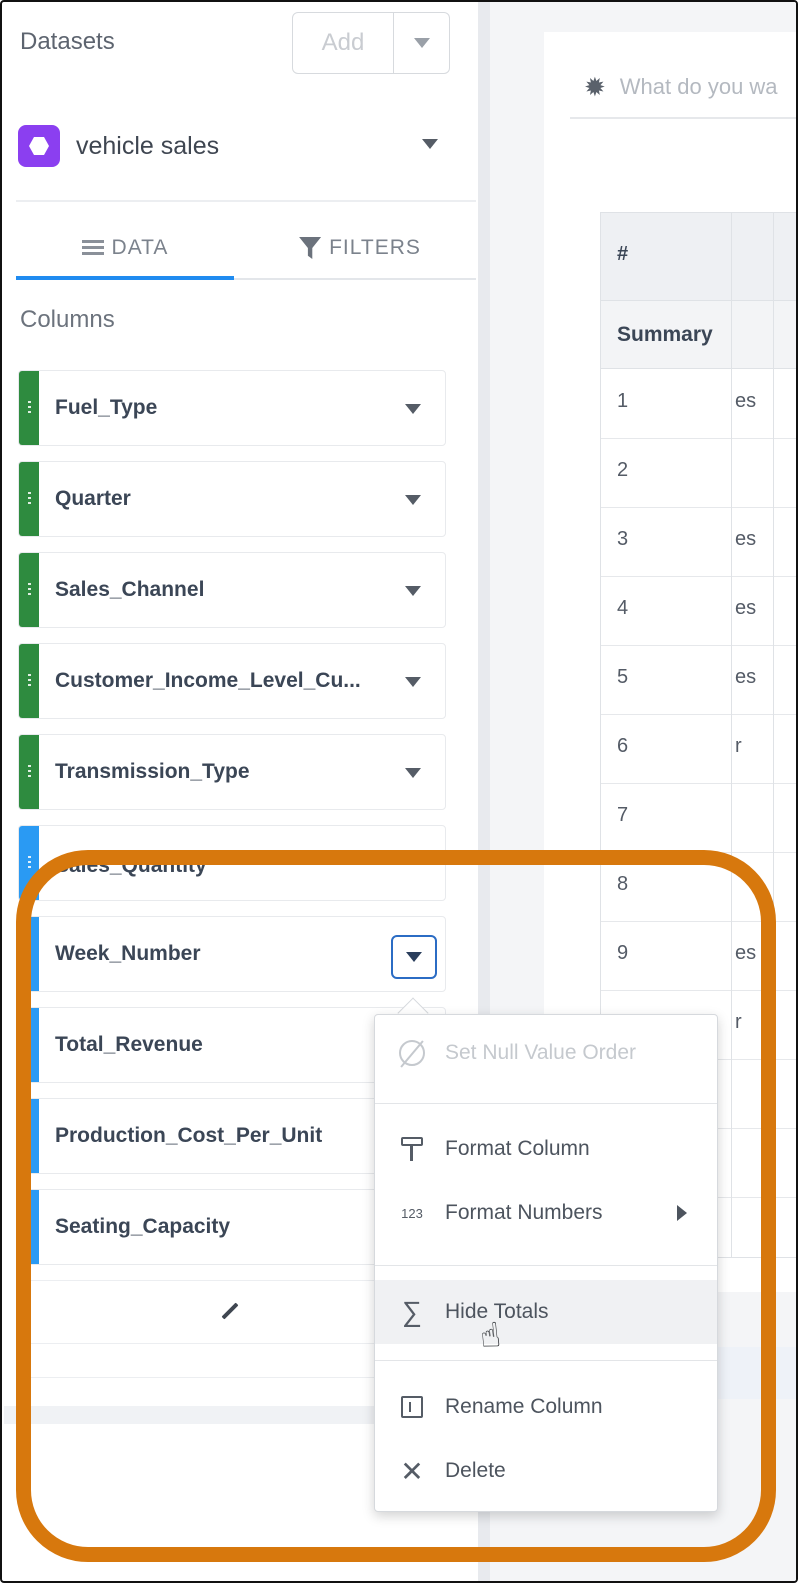 This screenshot has width=798, height=1583. I want to click on datasets-title: Datasets, so click(67, 41).